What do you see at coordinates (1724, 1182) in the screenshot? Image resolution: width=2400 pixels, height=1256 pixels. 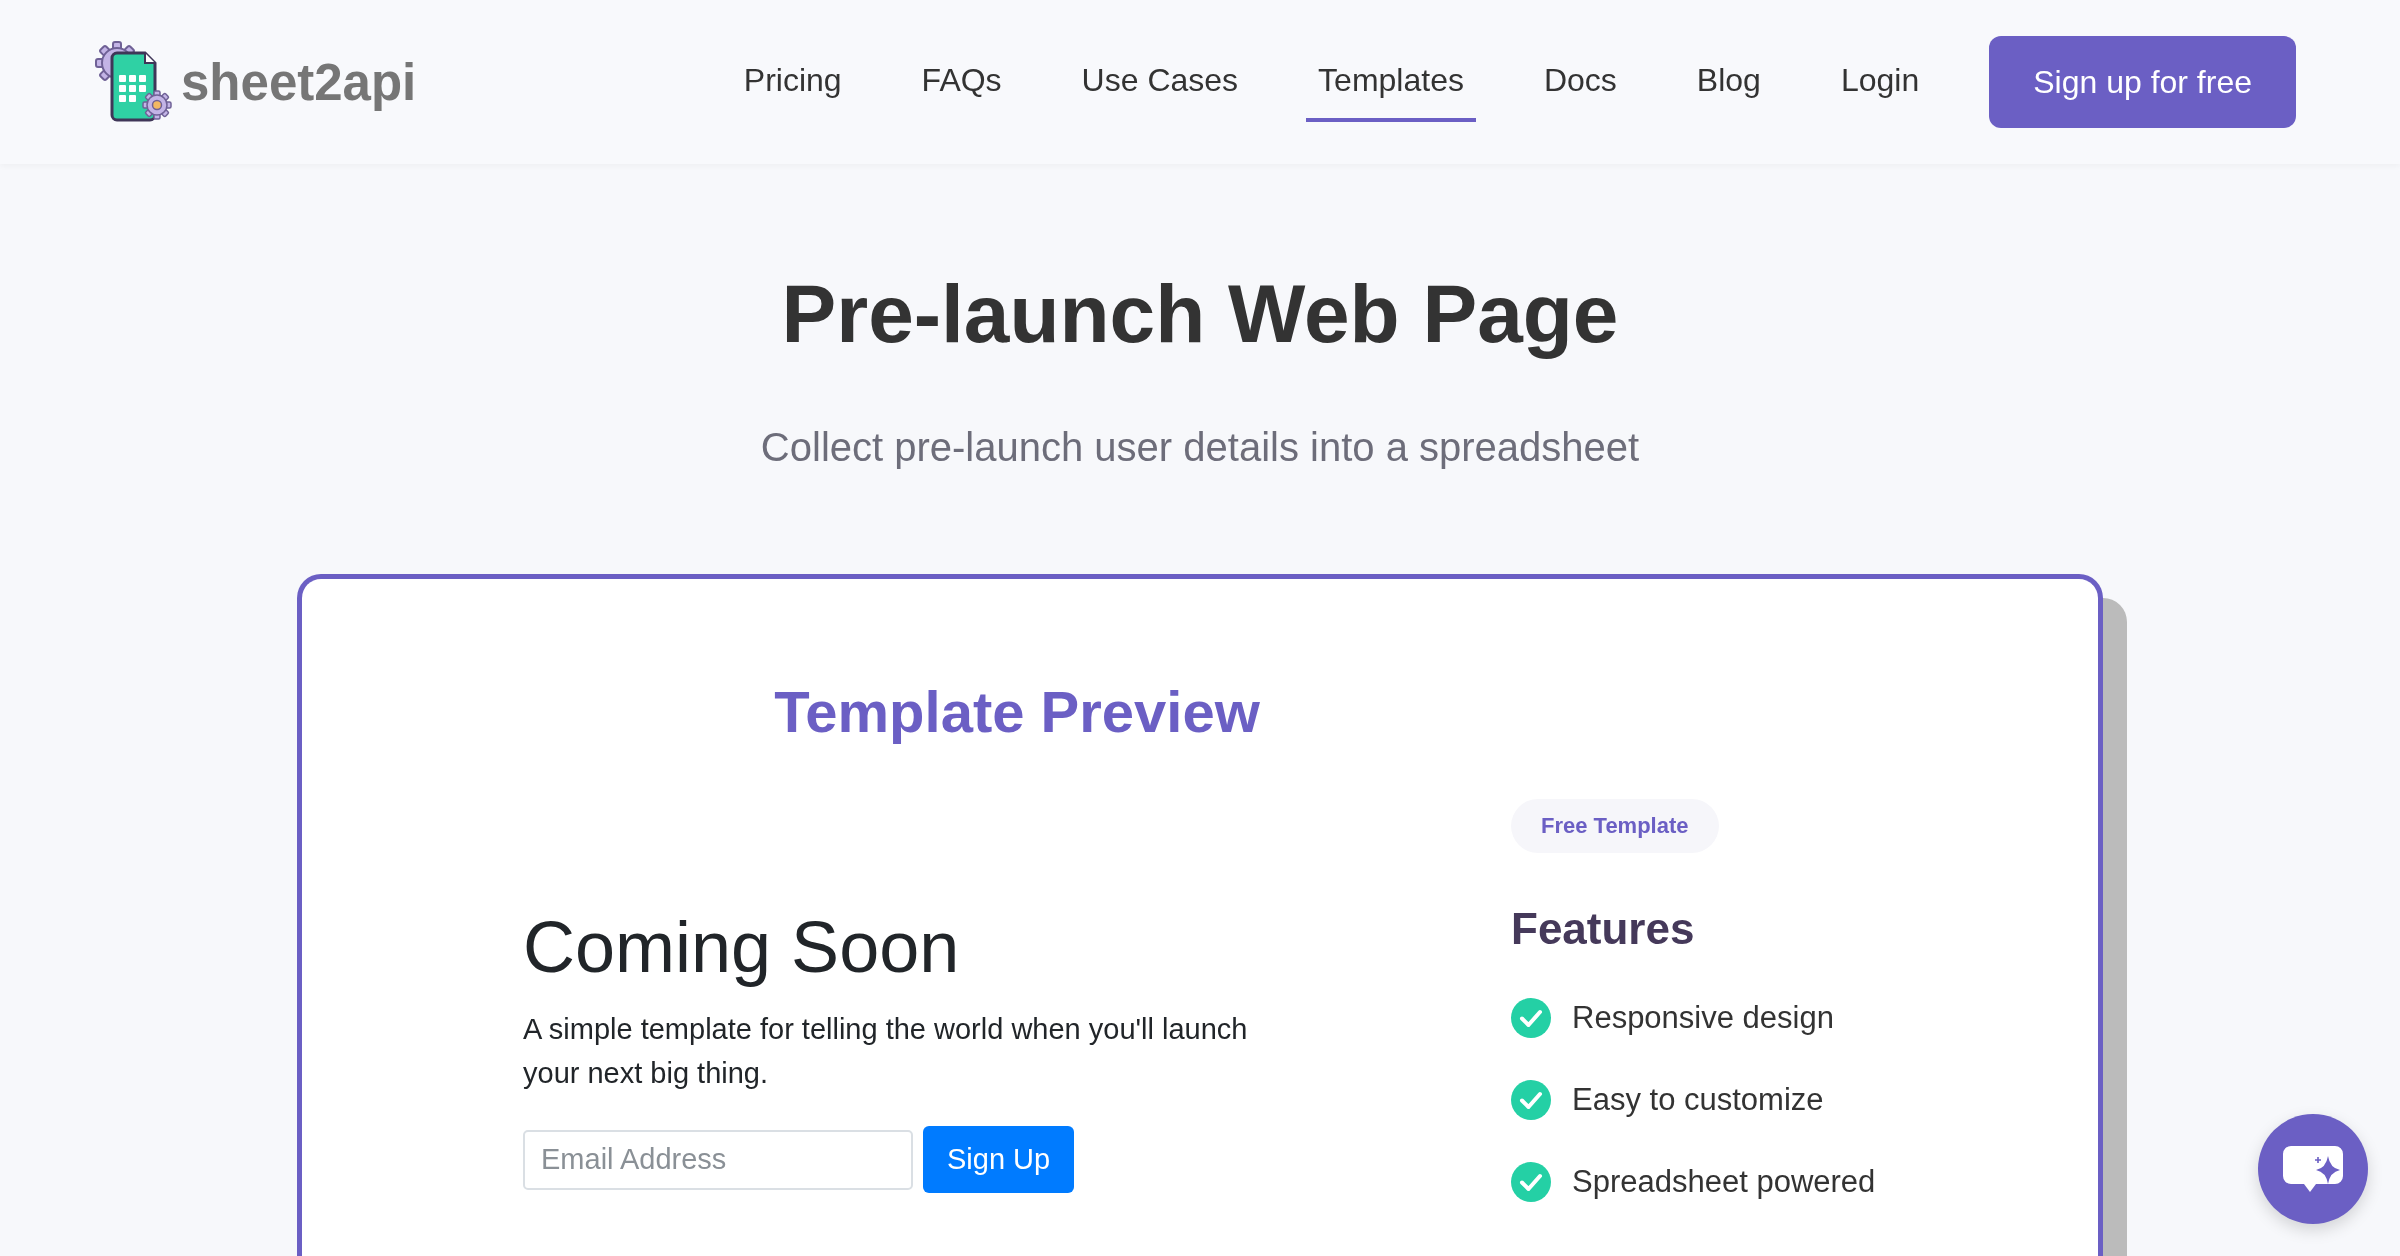 I see `feature-label: Spreadsheet powered` at bounding box center [1724, 1182].